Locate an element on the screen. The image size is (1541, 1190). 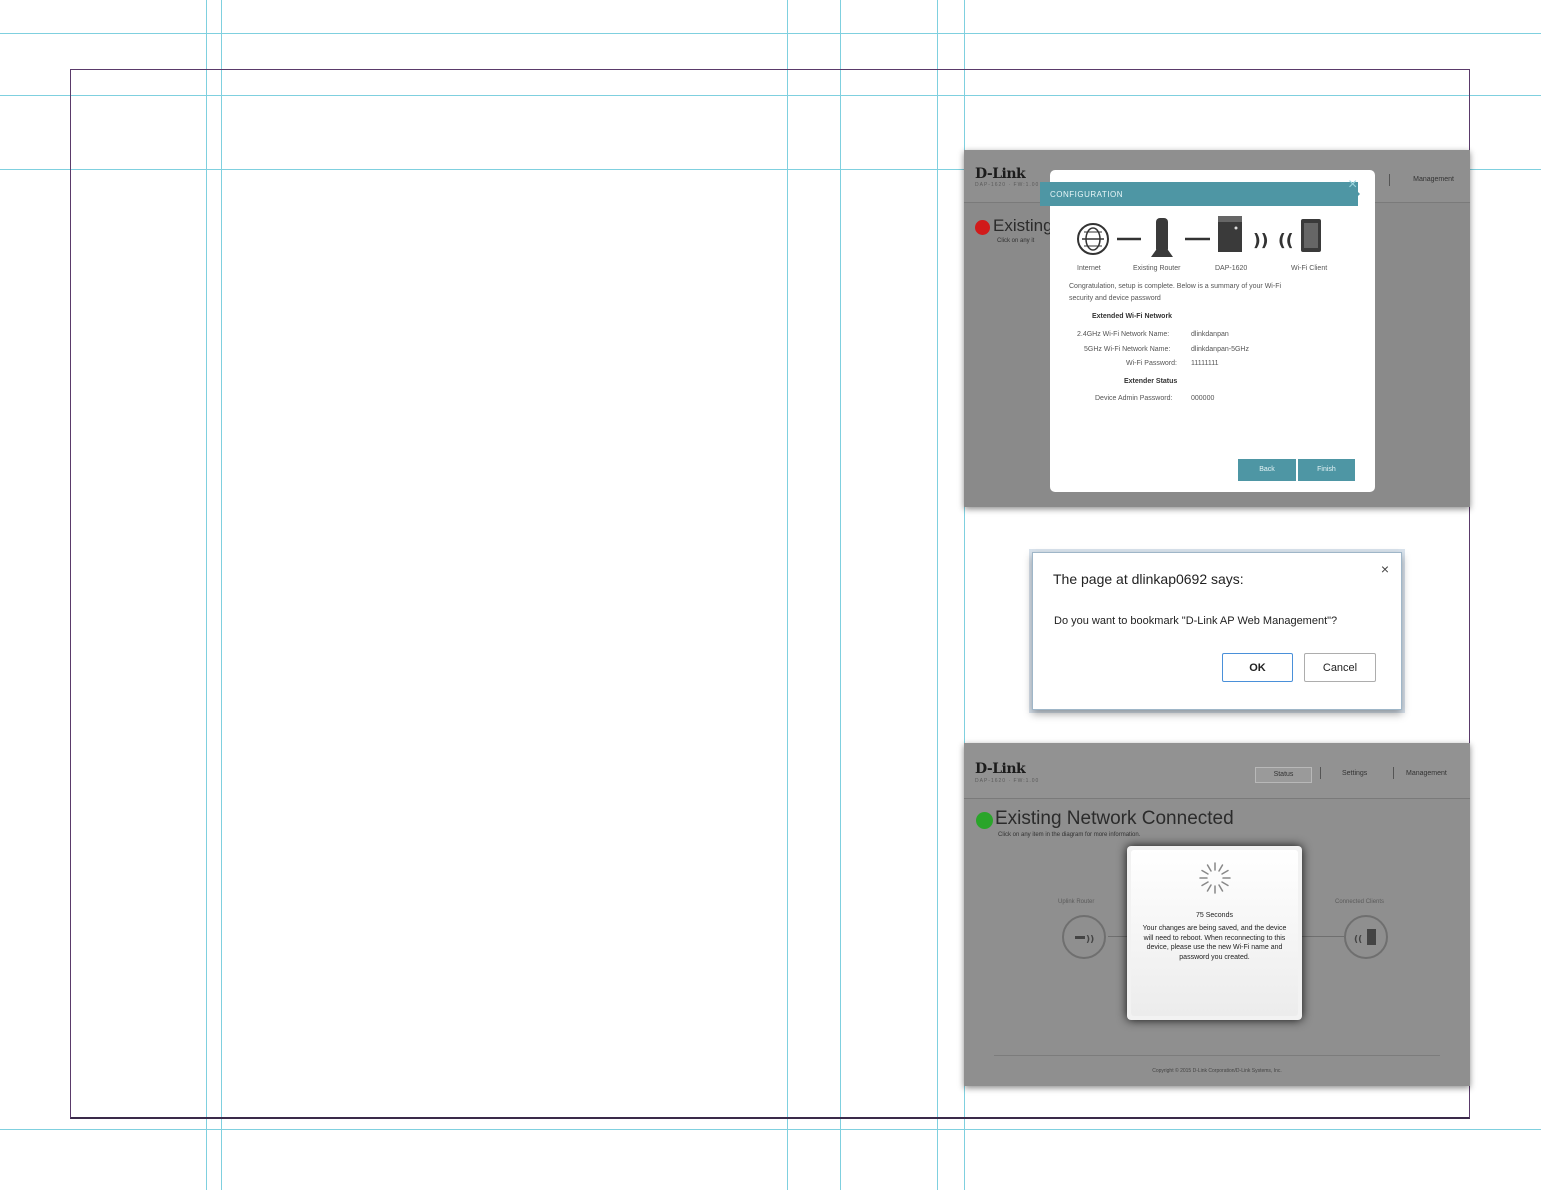
signal-icon: )) is located at coordinates (1261, 241).